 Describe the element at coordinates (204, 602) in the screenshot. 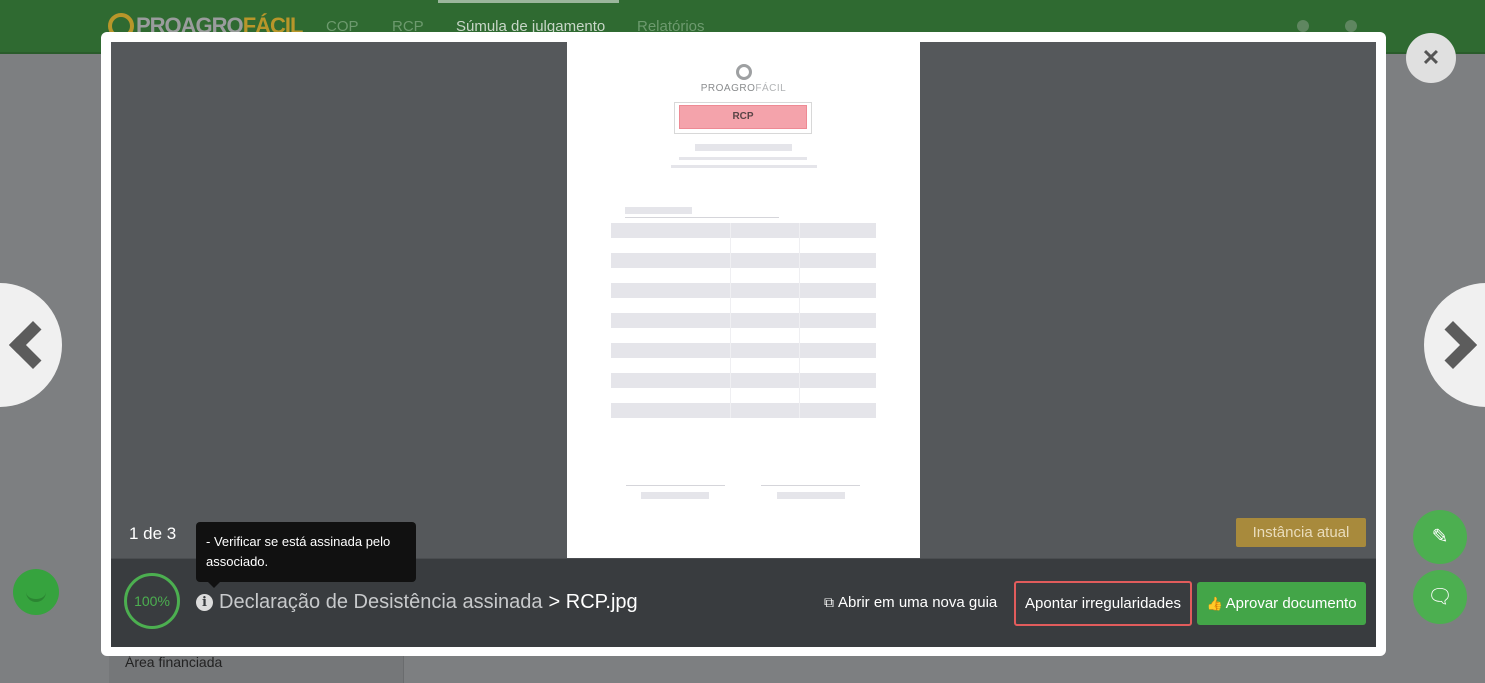

I see `info-icon: i` at that location.